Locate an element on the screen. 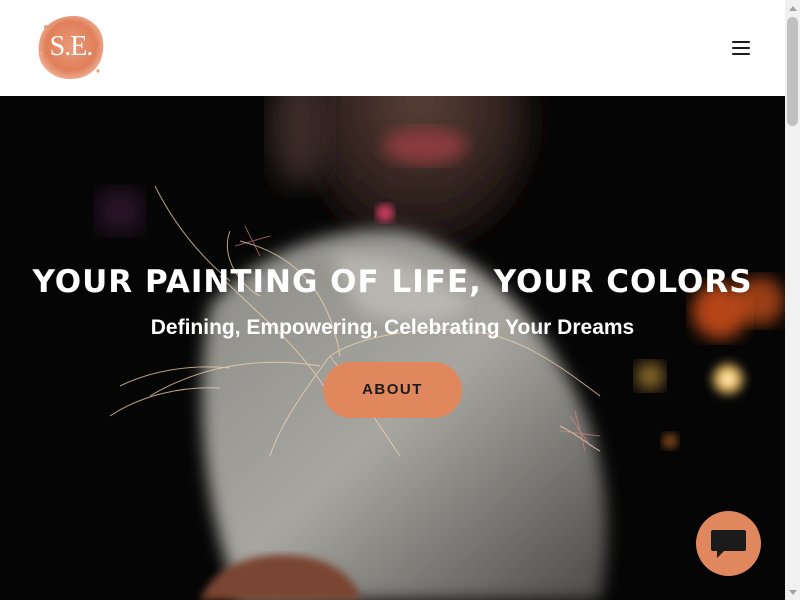  logo-text: S.E. is located at coordinates (71, 46).